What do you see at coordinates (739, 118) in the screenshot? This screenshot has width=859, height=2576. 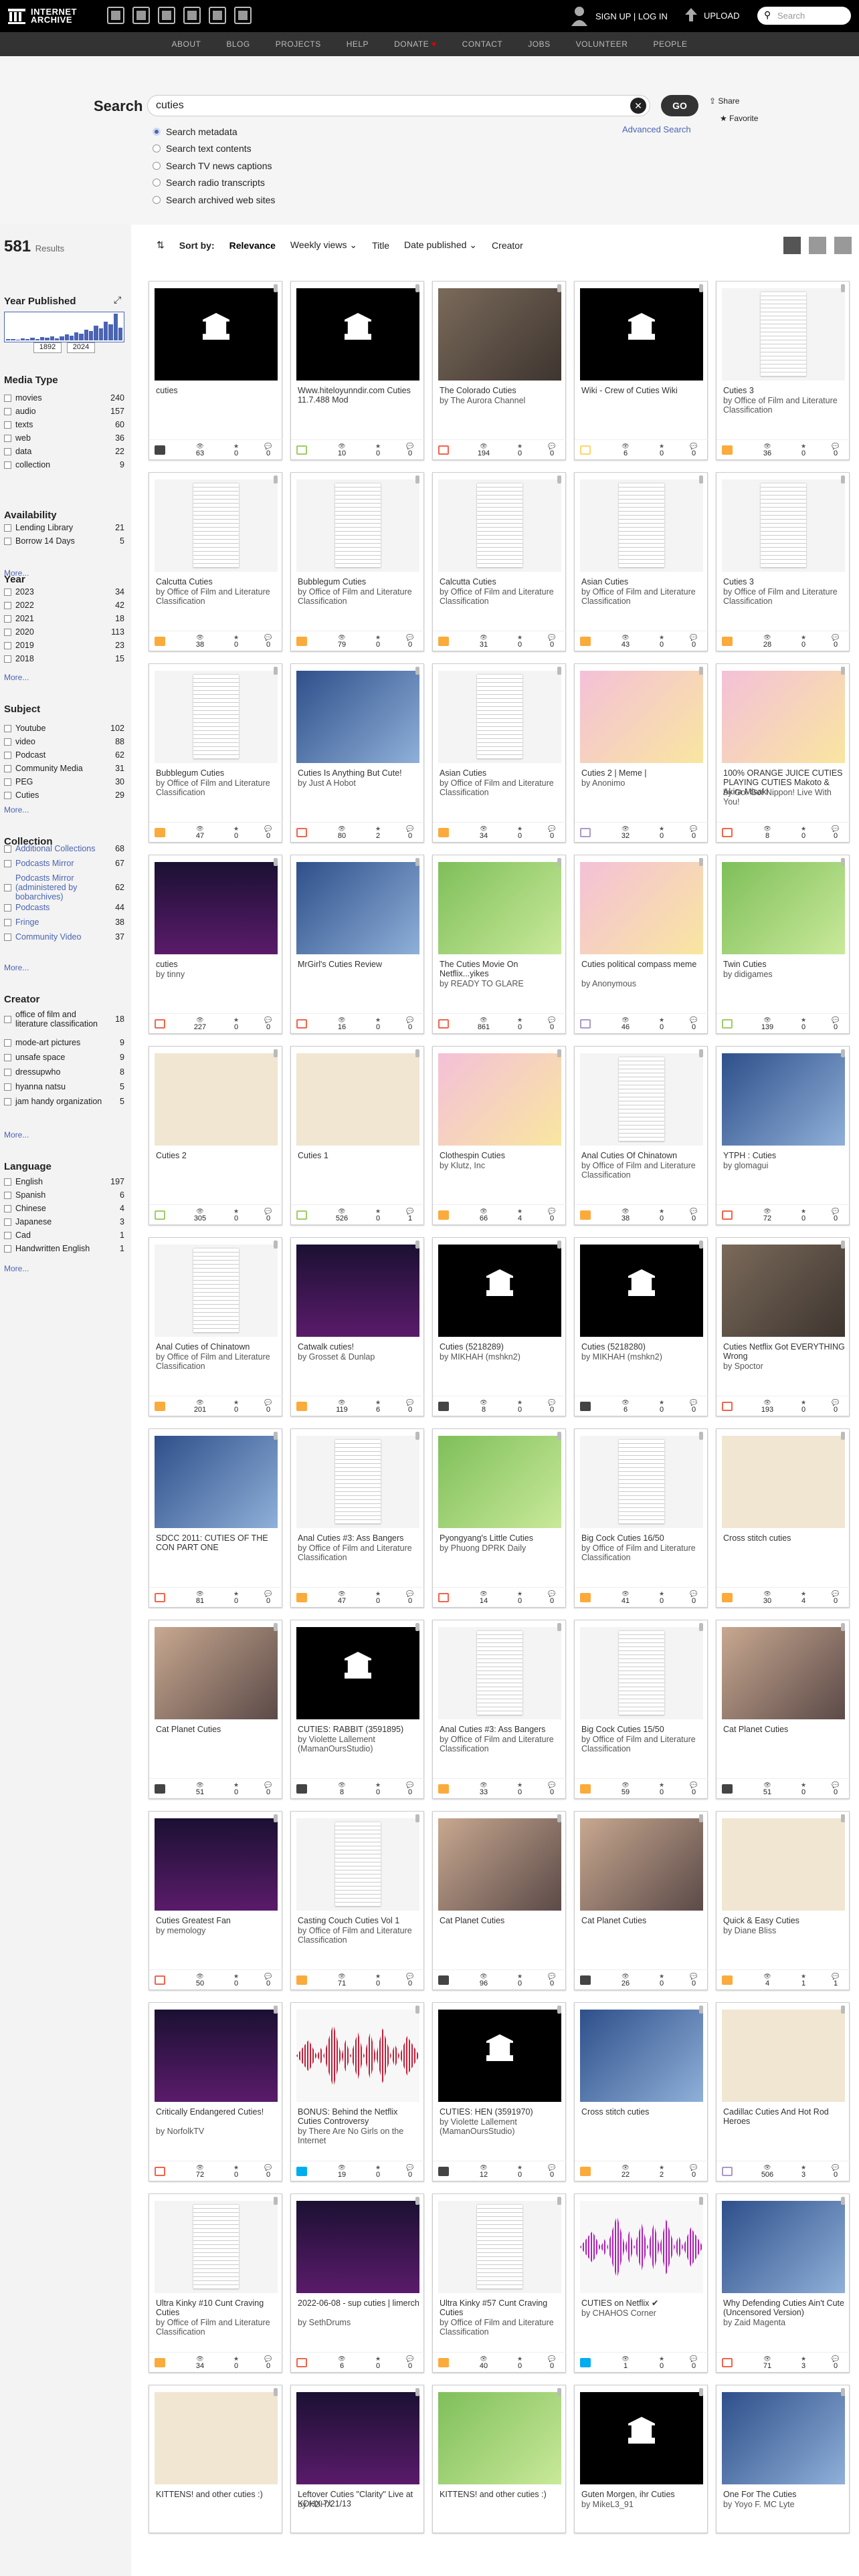 I see `favorite-button: ★ Favorite` at bounding box center [739, 118].